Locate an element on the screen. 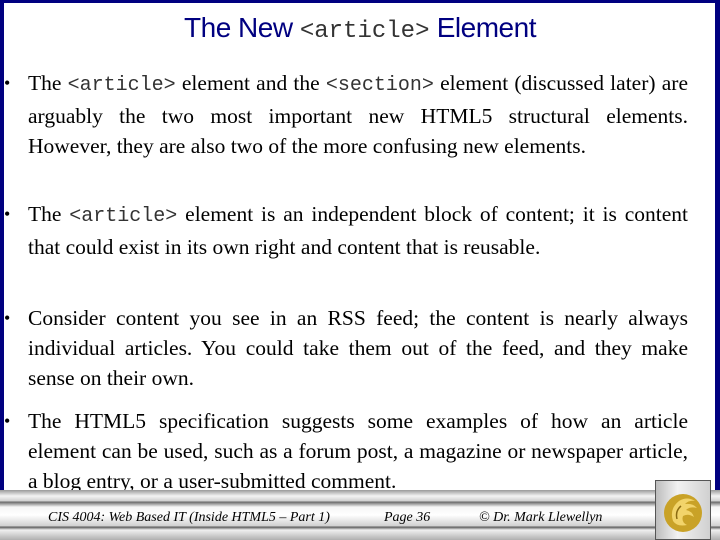  inline-code: <section> is located at coordinates (379, 85).